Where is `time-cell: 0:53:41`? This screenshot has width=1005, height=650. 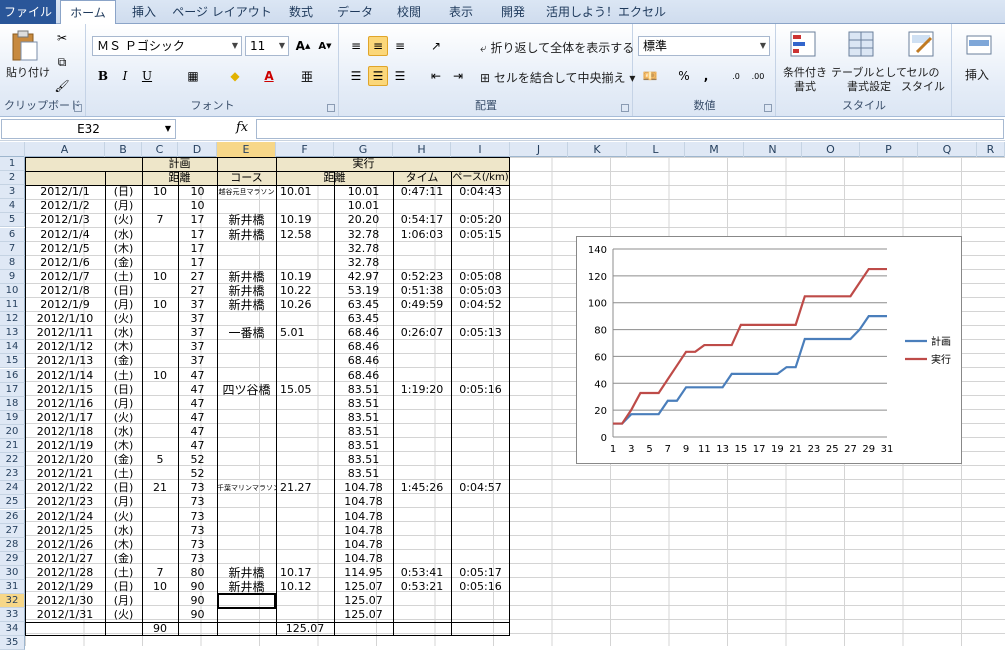 time-cell: 0:53:41 is located at coordinates (422, 573).